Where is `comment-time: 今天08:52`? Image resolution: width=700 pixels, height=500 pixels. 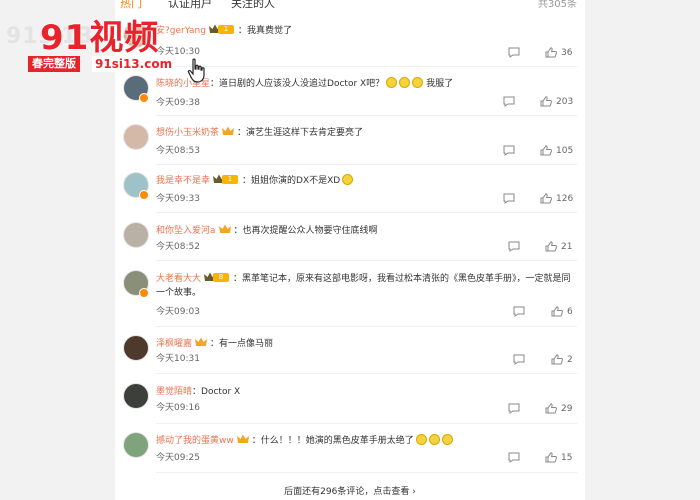
comment-time: 今天08:52 is located at coordinates (178, 247).